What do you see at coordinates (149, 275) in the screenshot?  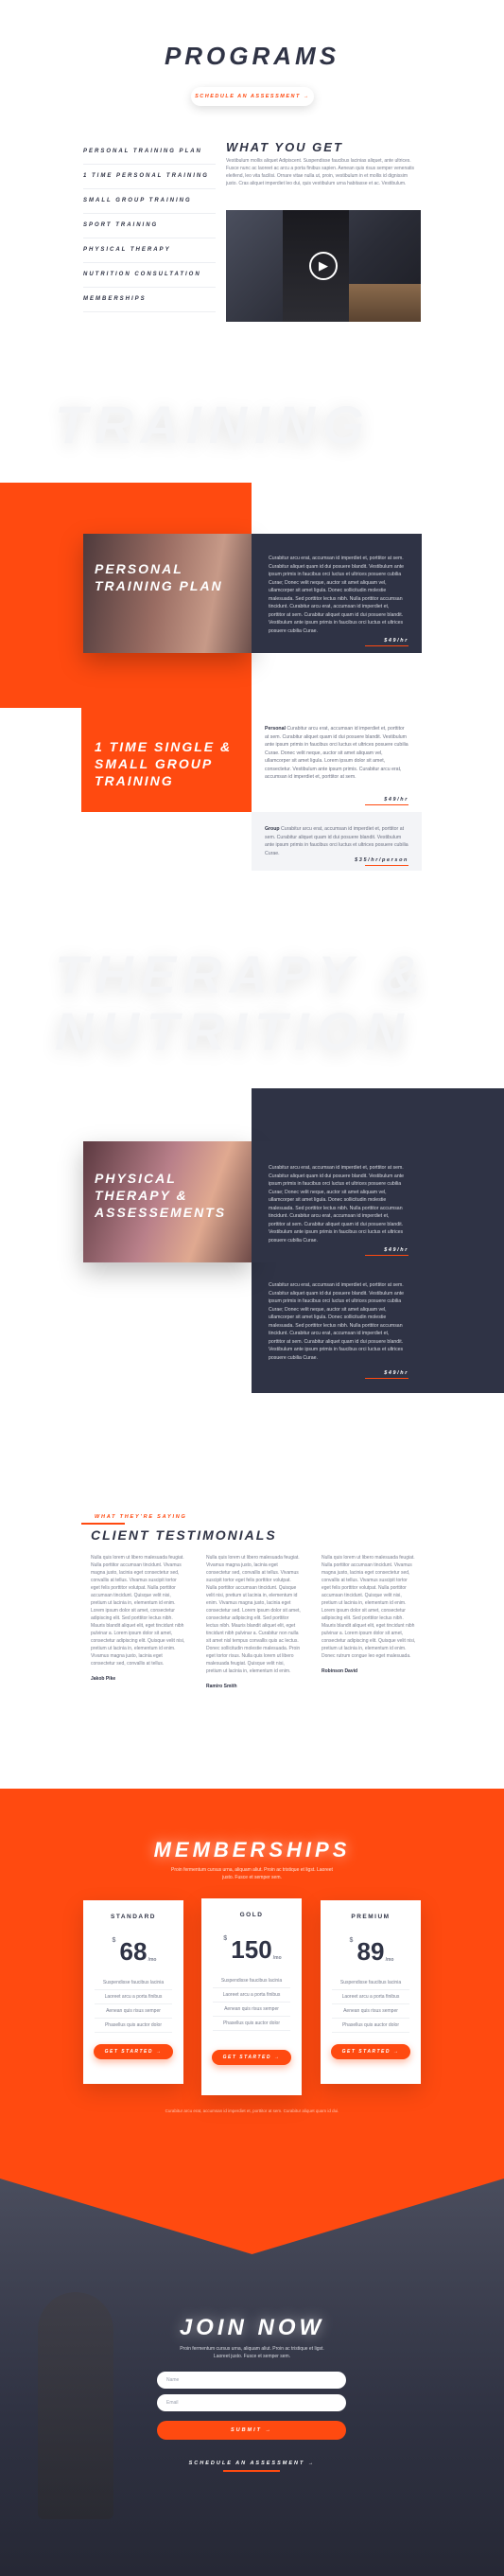 I see `program-item-nutrition: Nutrition Consultation` at bounding box center [149, 275].